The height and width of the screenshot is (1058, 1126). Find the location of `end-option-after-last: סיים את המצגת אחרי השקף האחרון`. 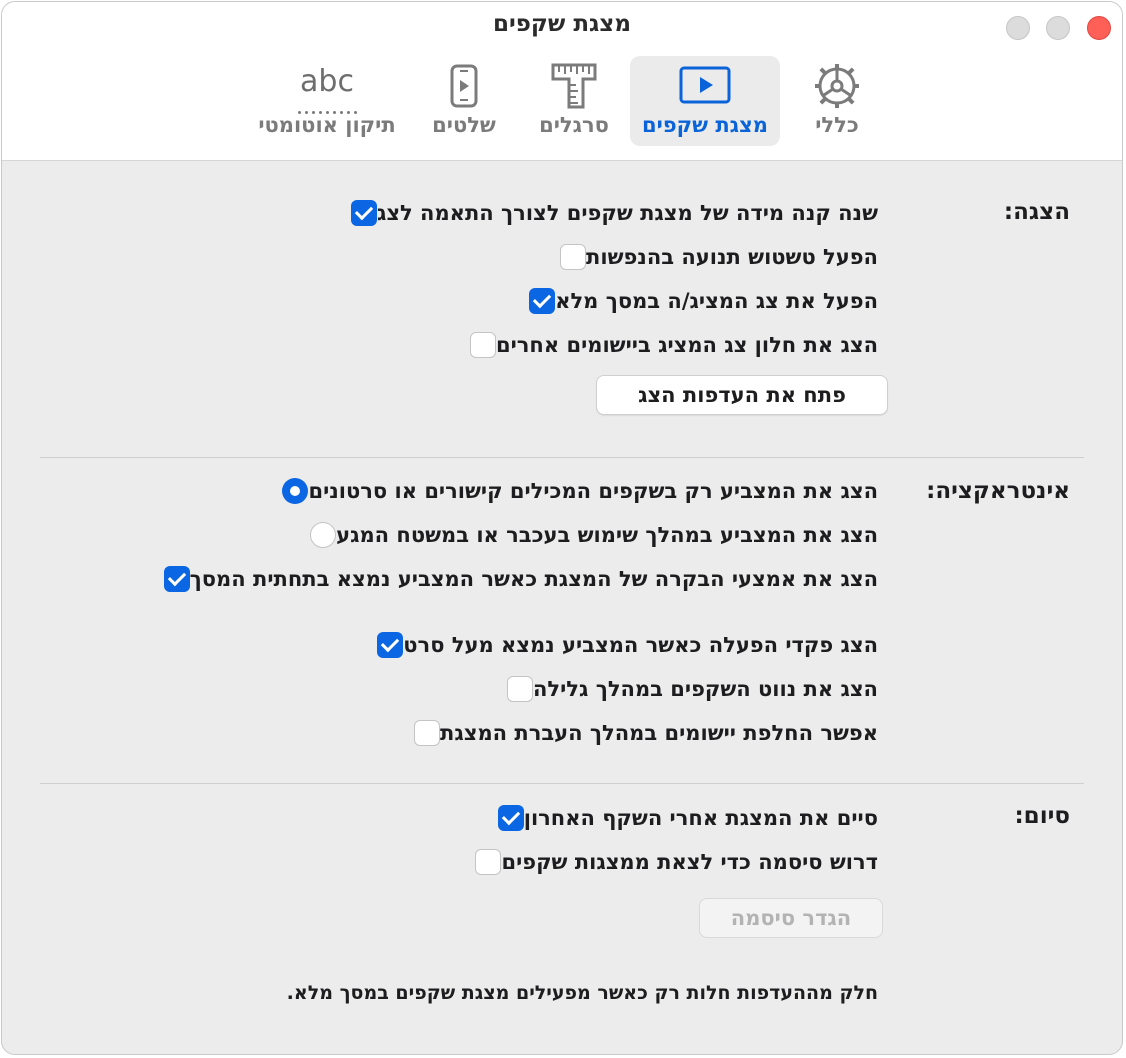

end-option-after-last: סיים את המצגת אחרי השקף האחרון is located at coordinates (683, 818).